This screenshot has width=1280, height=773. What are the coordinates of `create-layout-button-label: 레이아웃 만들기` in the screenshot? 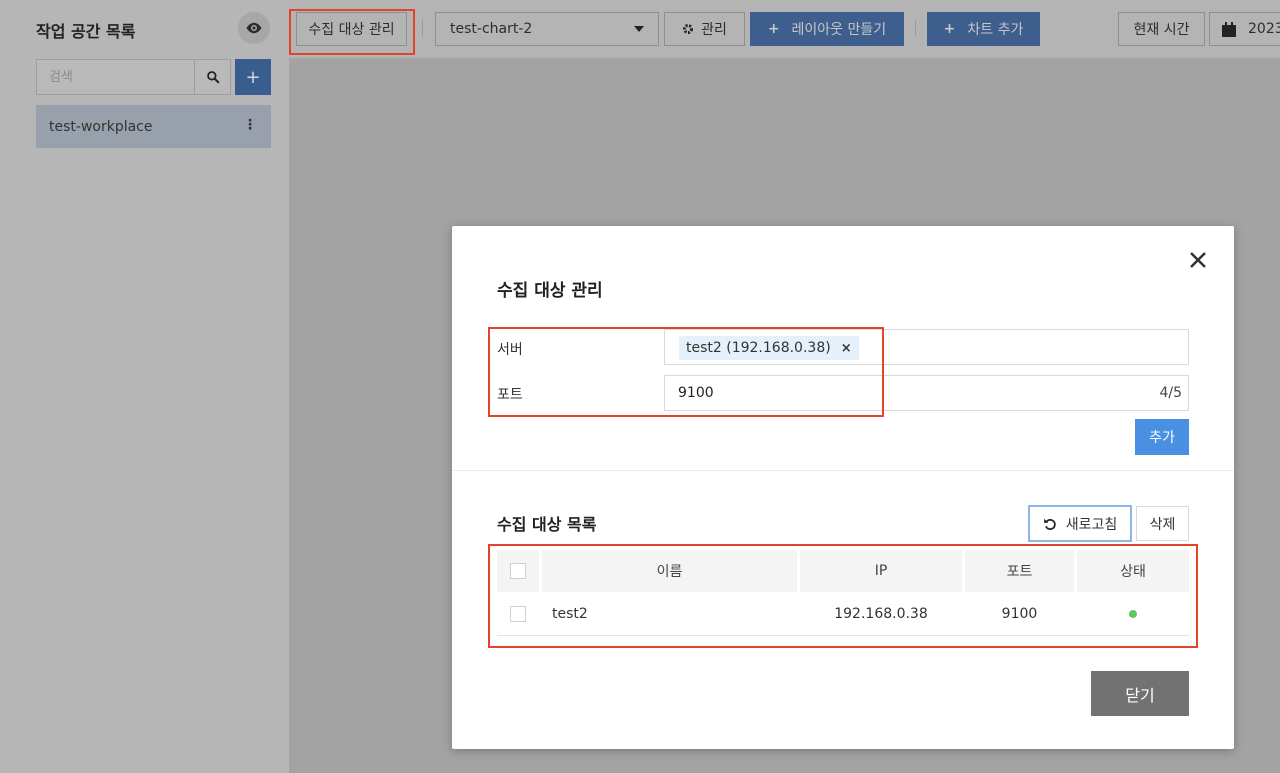 It's located at (839, 30).